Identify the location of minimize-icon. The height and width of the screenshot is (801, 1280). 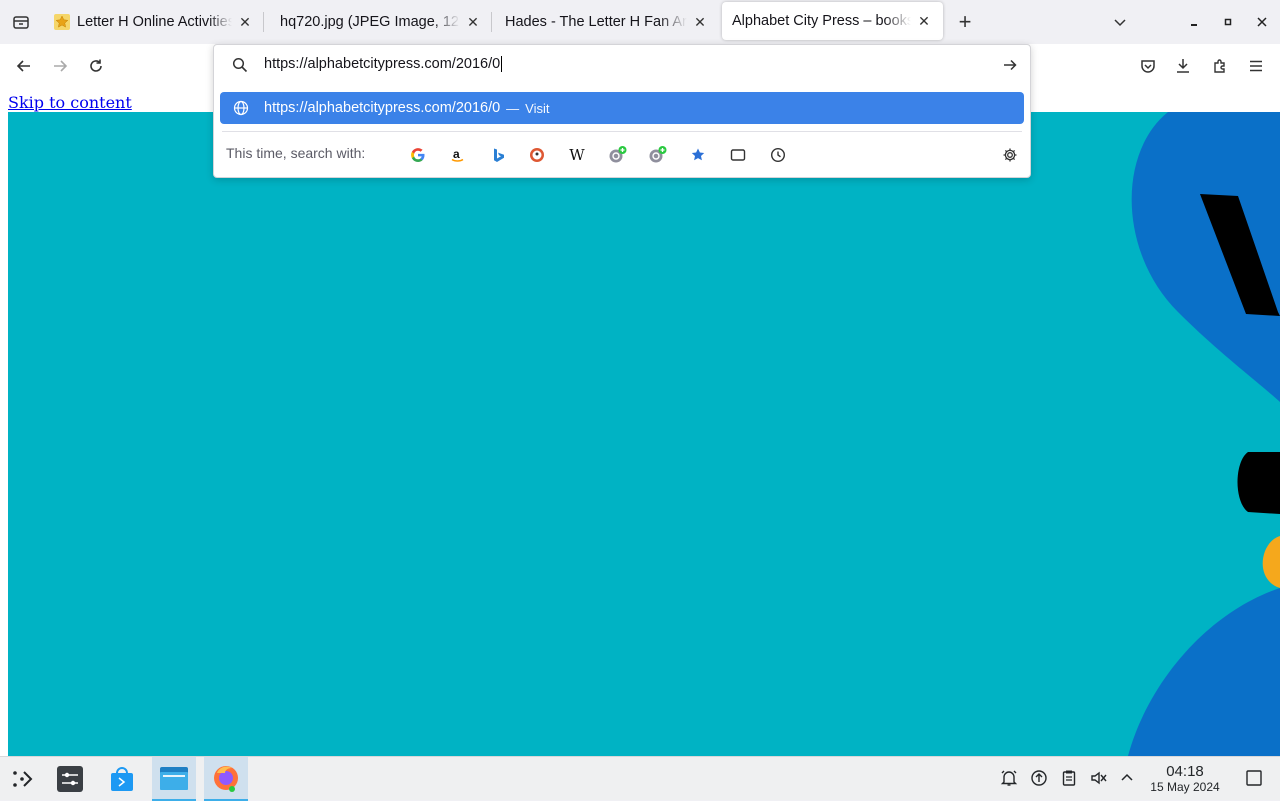
(1194, 25).